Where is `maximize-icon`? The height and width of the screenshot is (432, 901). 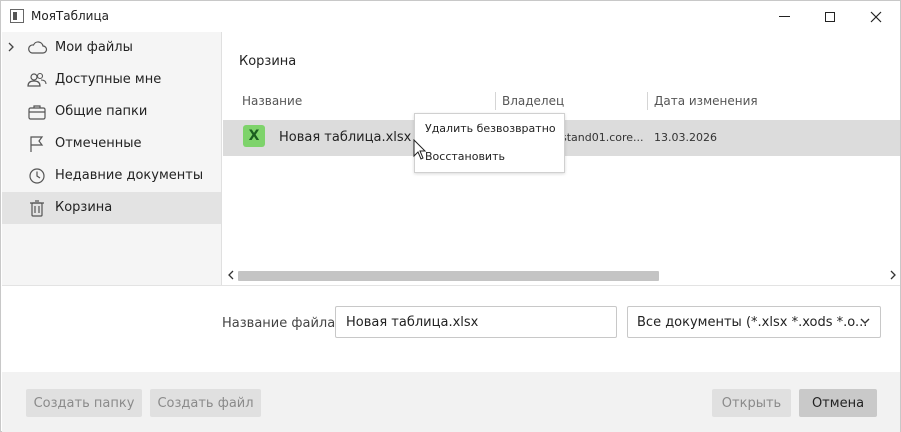
maximize-icon is located at coordinates (830, 16).